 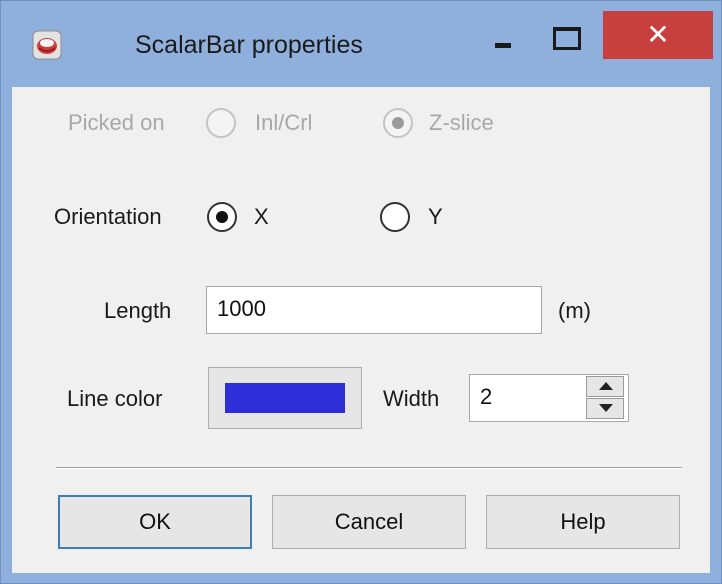 I want to click on radio-orientation-y-label: Y, so click(x=435, y=216).